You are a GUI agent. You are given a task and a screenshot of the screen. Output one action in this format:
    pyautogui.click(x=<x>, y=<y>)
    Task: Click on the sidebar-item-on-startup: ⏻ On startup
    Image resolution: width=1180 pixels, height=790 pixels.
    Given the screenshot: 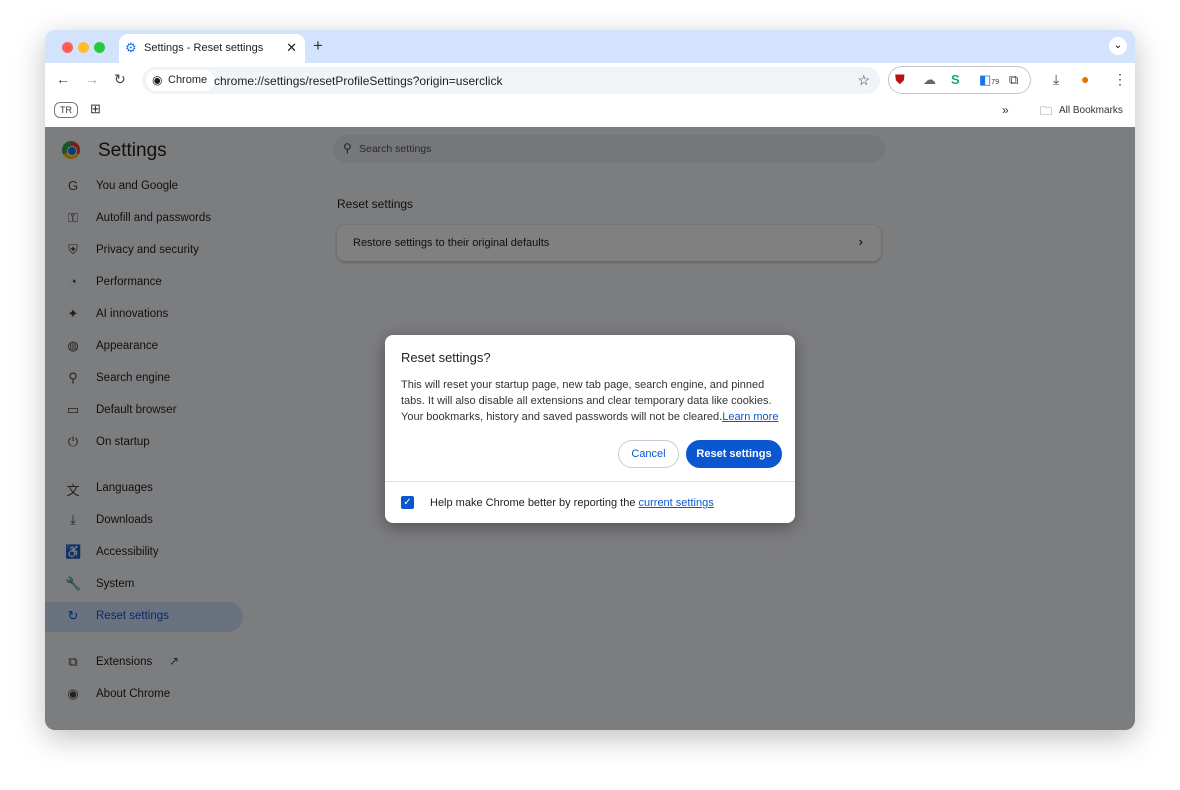 What is the action you would take?
    pyautogui.click(x=144, y=443)
    